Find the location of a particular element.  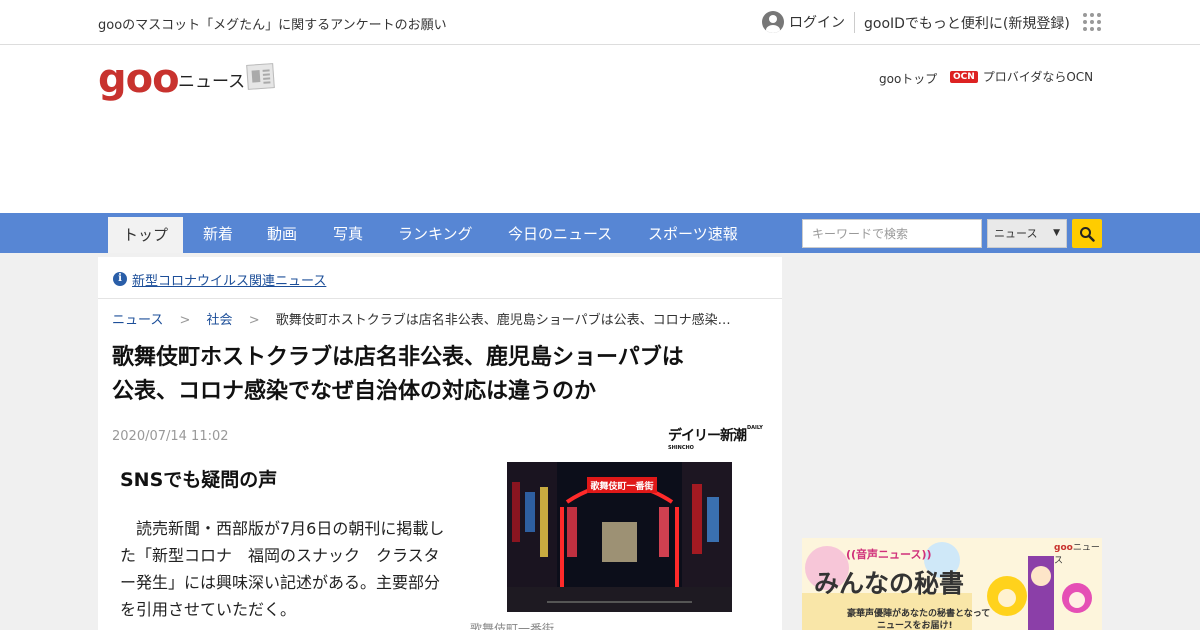

register-link: gooIDでもっと便利に(新規登録) is located at coordinates (967, 23).